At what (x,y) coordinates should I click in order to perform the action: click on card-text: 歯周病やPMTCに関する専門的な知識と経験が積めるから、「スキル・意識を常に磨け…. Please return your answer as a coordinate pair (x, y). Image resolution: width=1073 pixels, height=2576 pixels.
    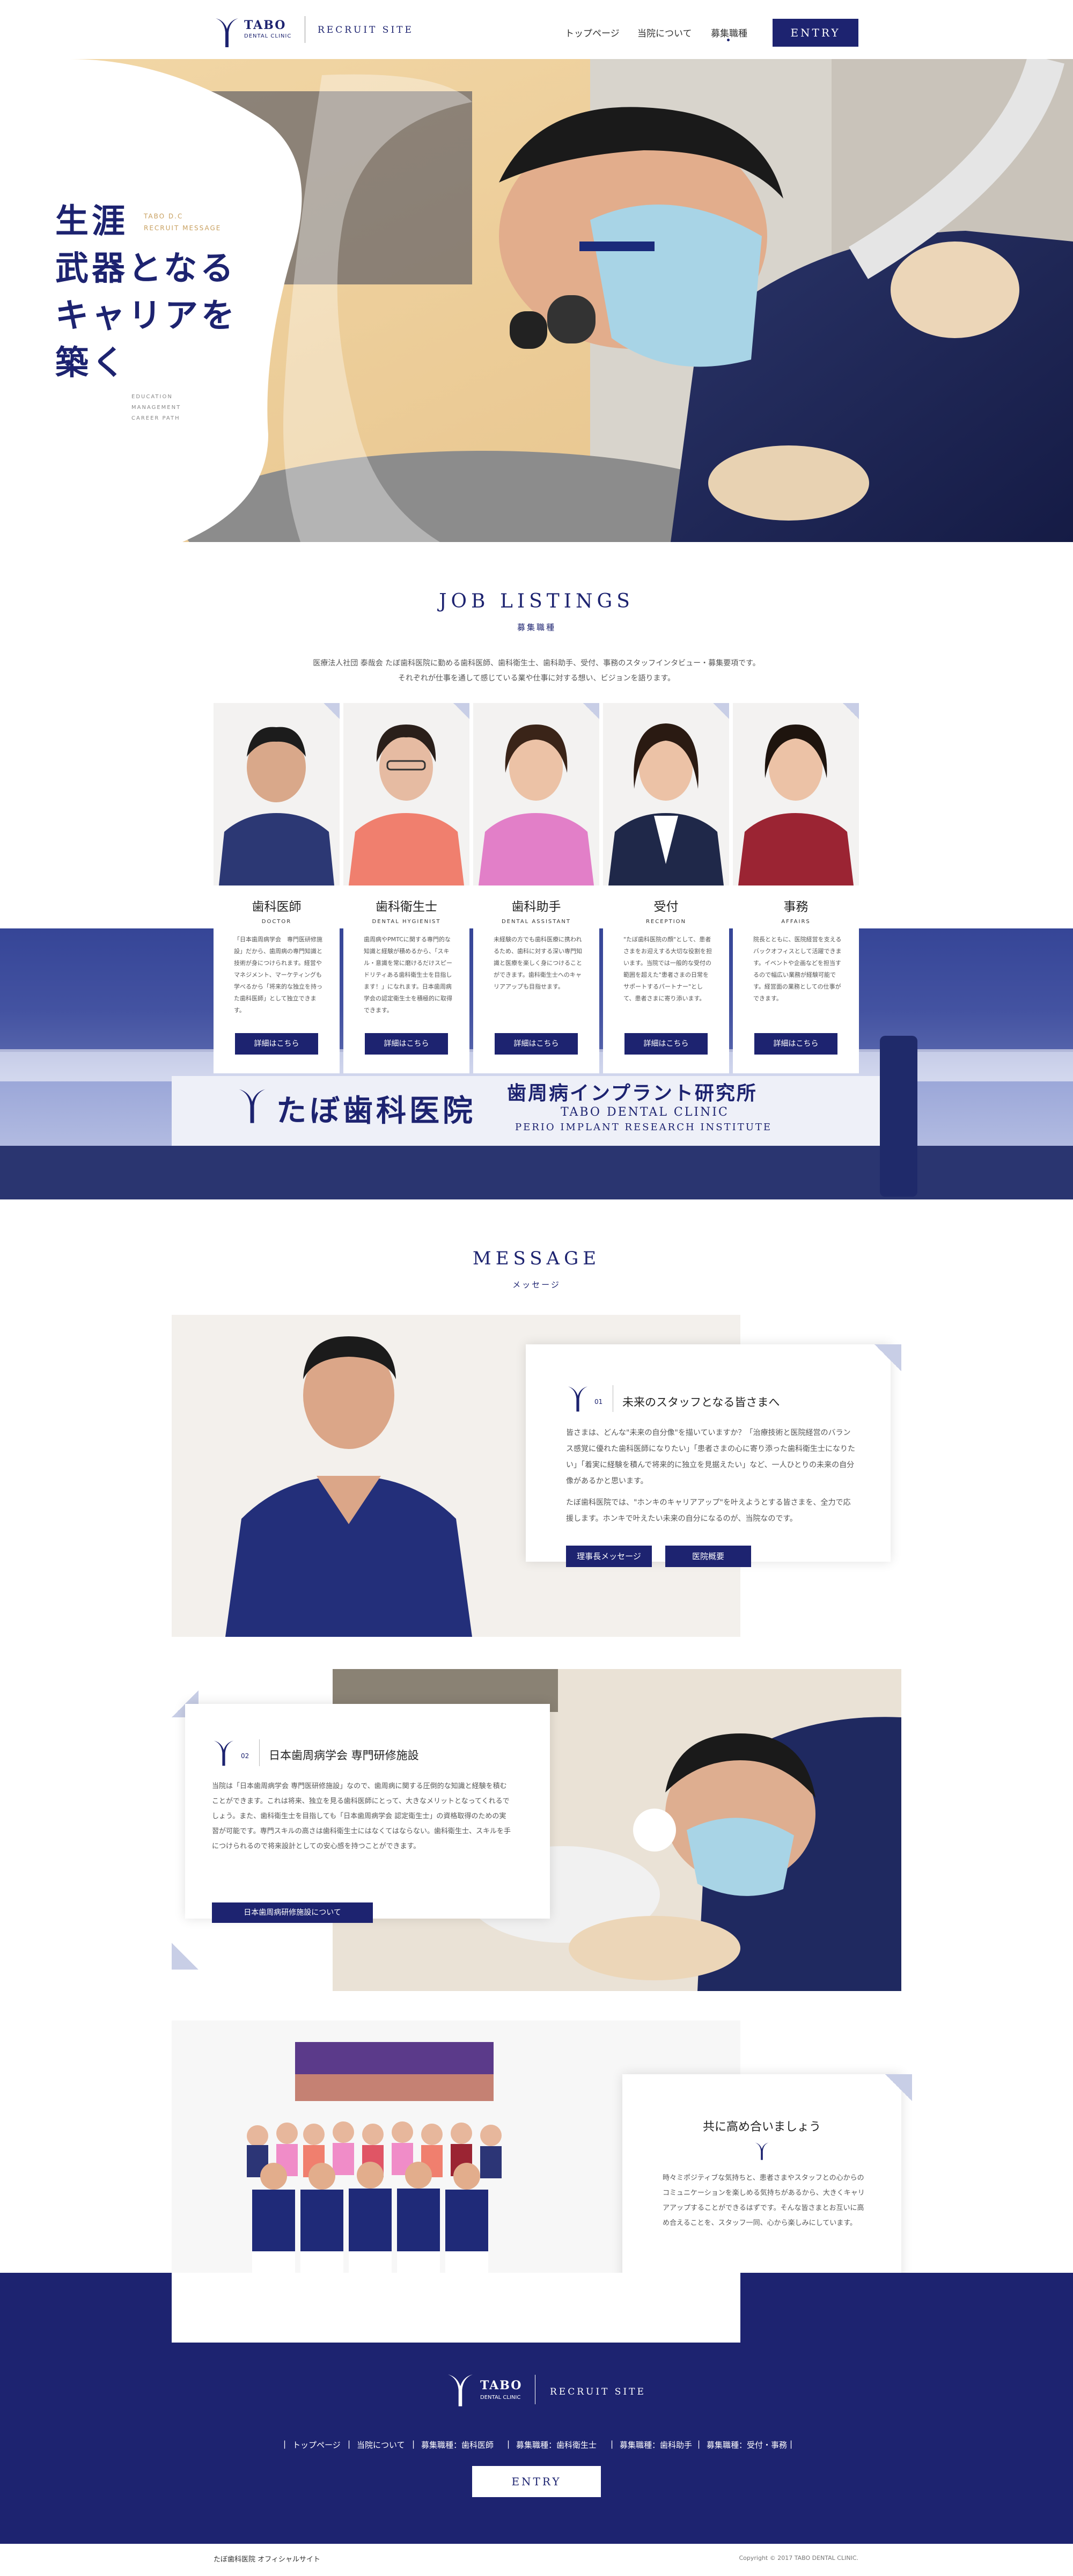
    Looking at the image, I should click on (408, 975).